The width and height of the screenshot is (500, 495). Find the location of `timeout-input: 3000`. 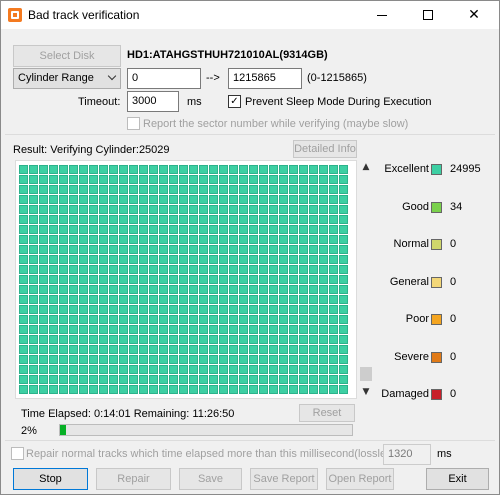

timeout-input: 3000 is located at coordinates (153, 101).